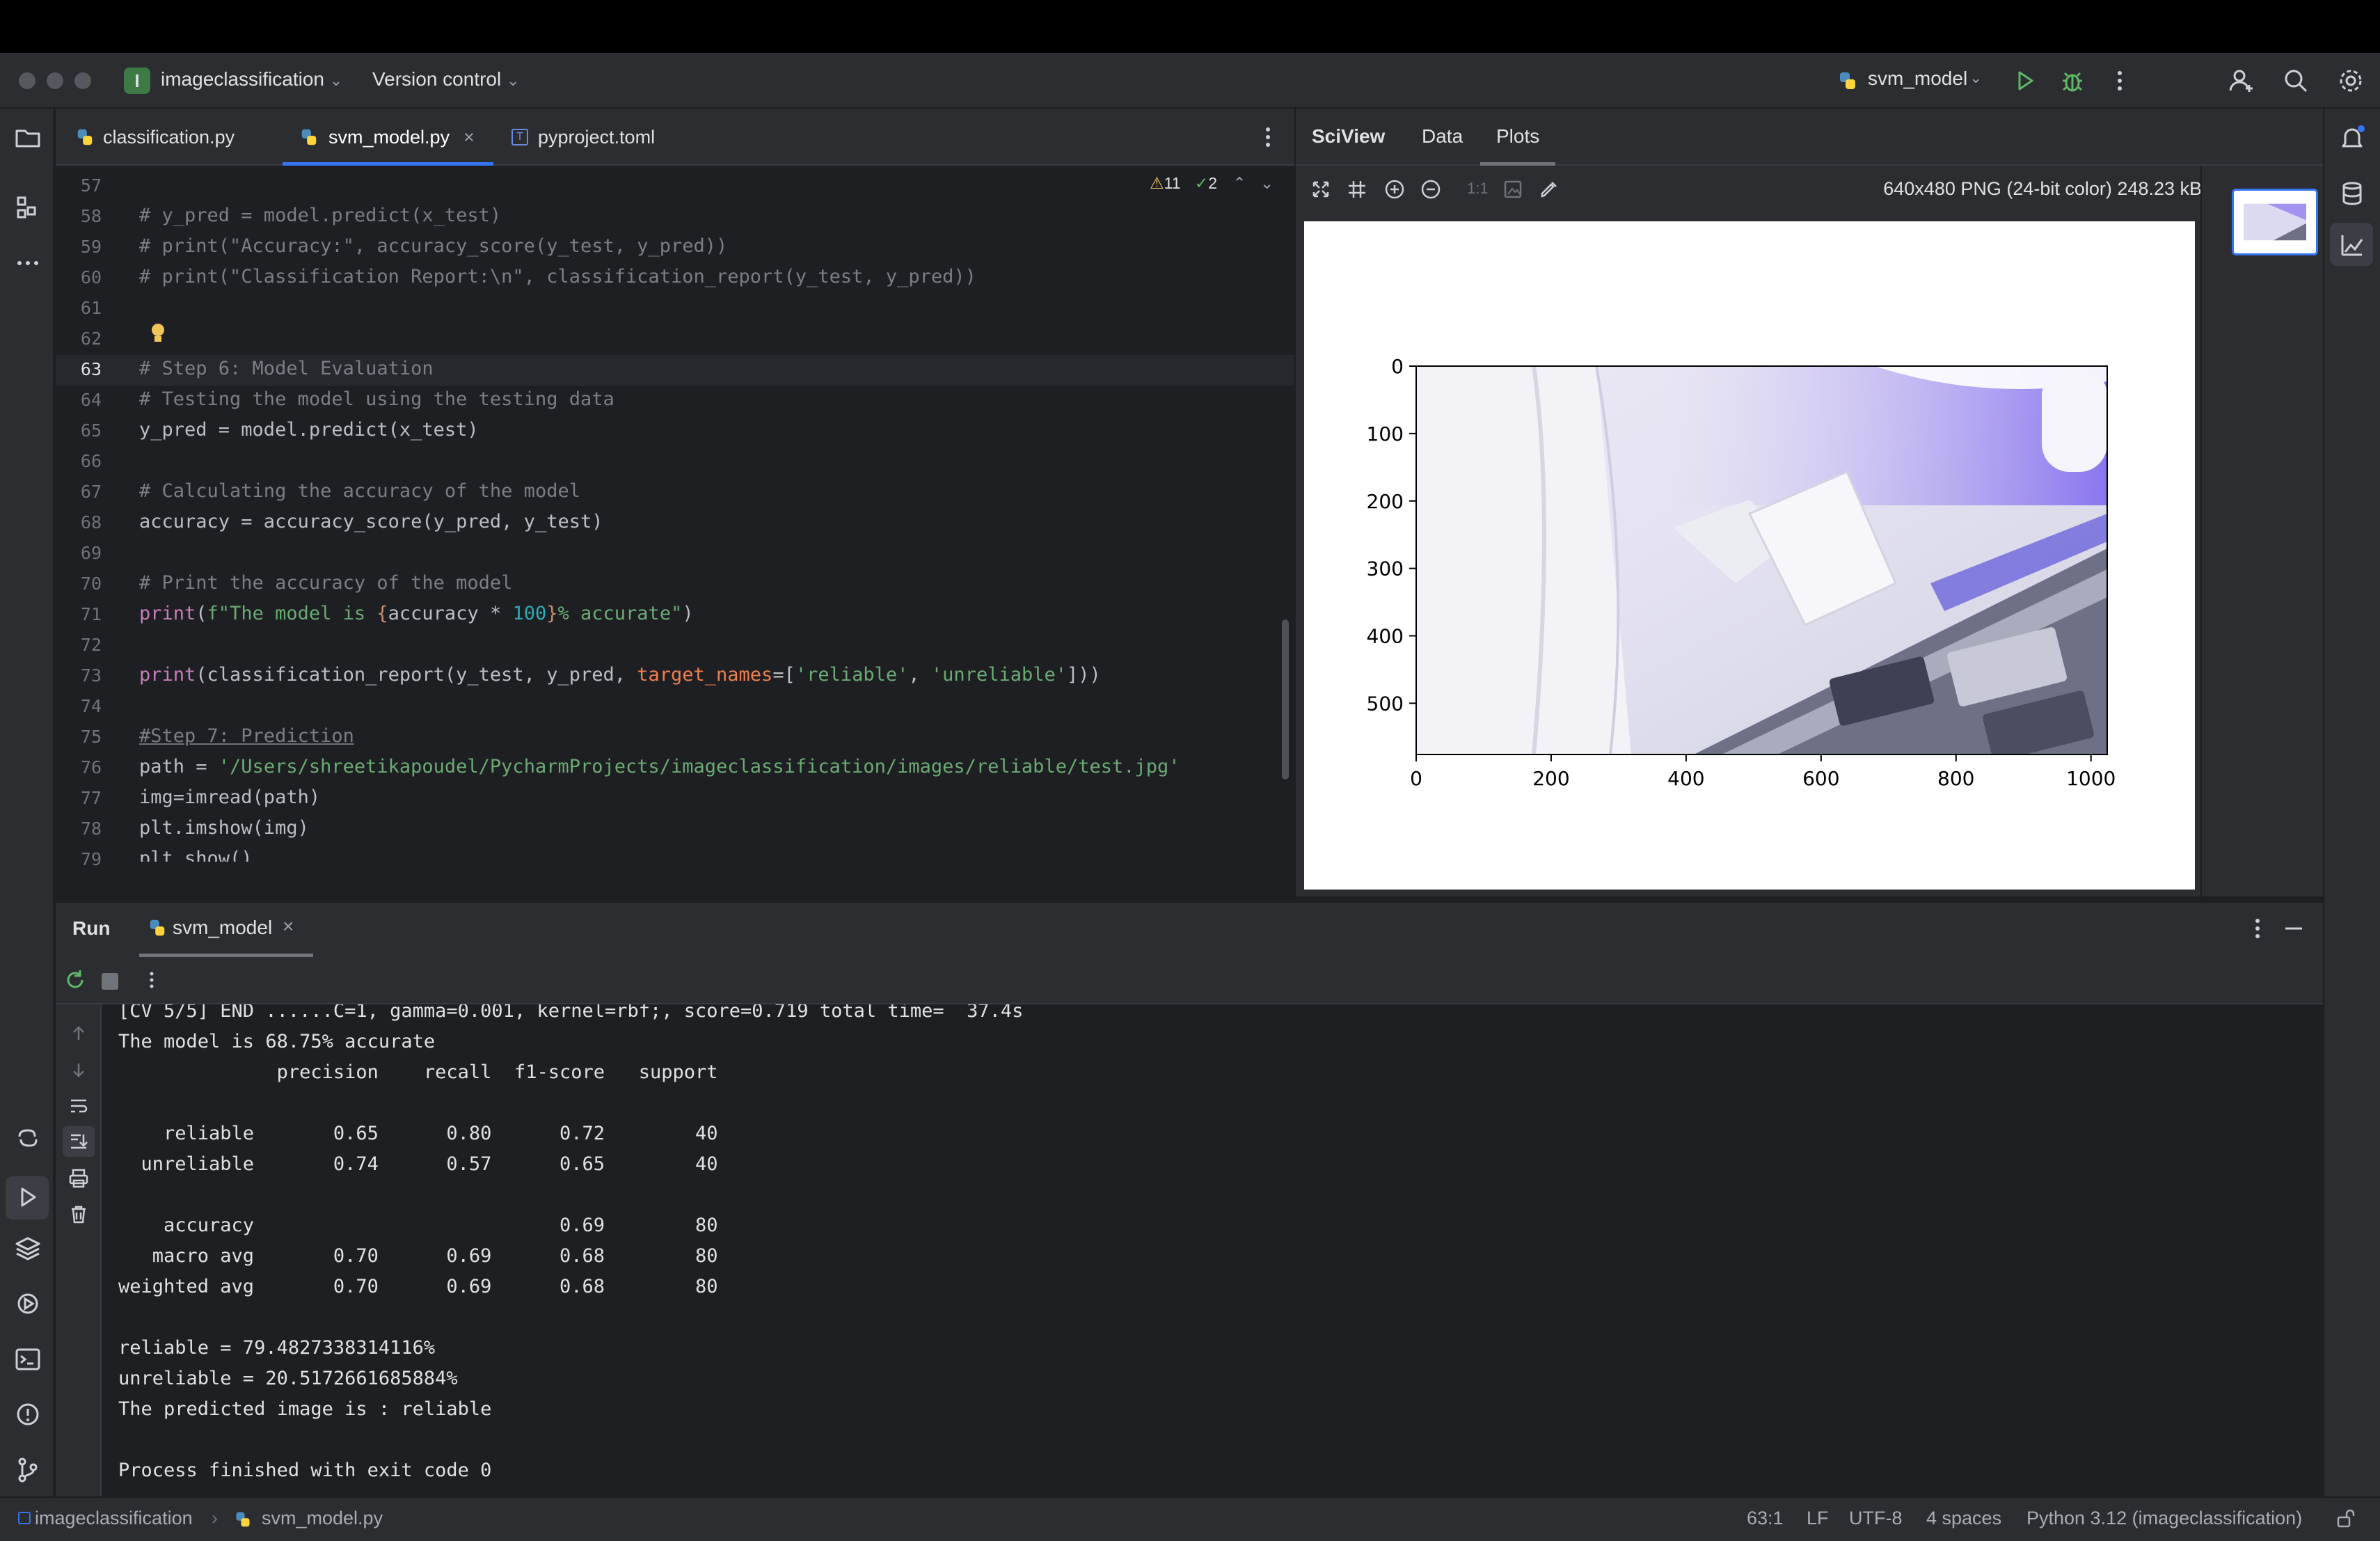 The image size is (2380, 1541). I want to click on code-line: plt.show(), so click(196, 855).